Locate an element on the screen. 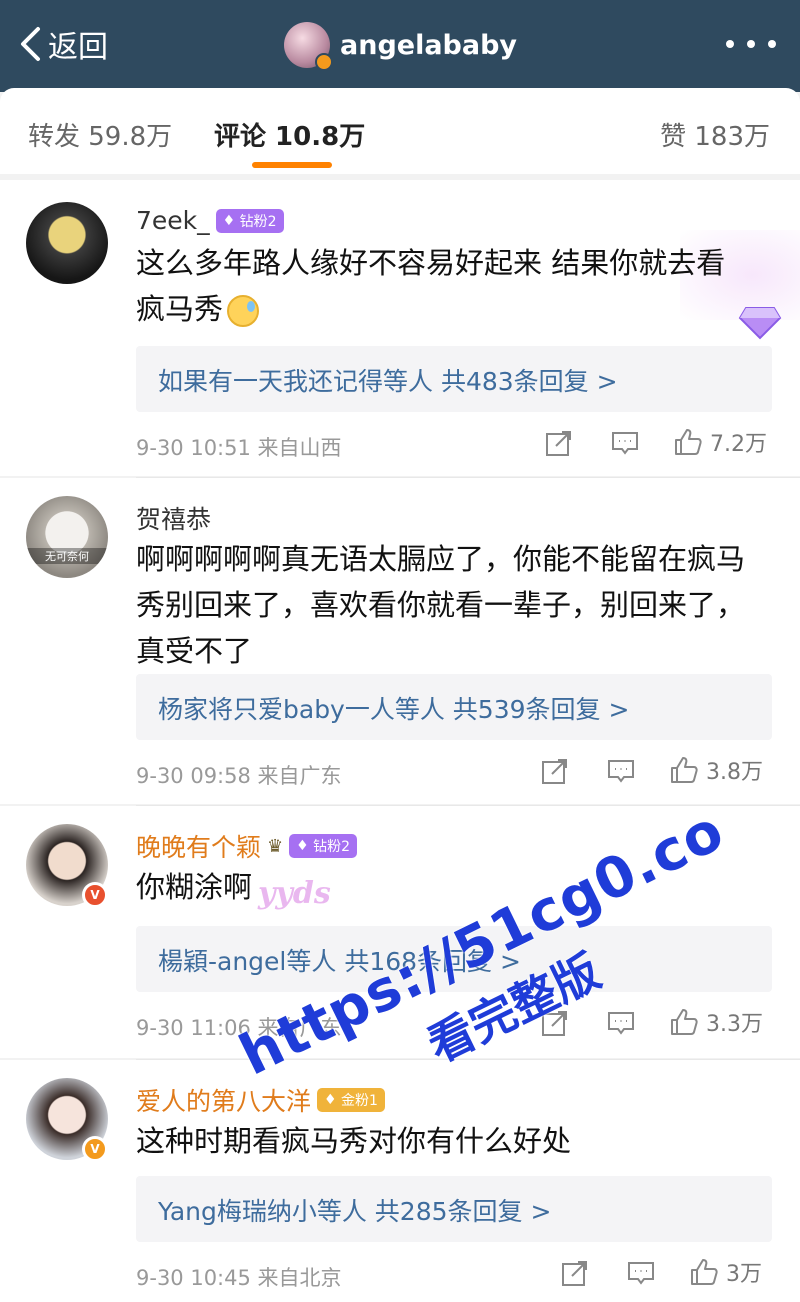 Image resolution: width=800 pixels, height=1302 pixels. diamond-icon is located at coordinates (760, 323).